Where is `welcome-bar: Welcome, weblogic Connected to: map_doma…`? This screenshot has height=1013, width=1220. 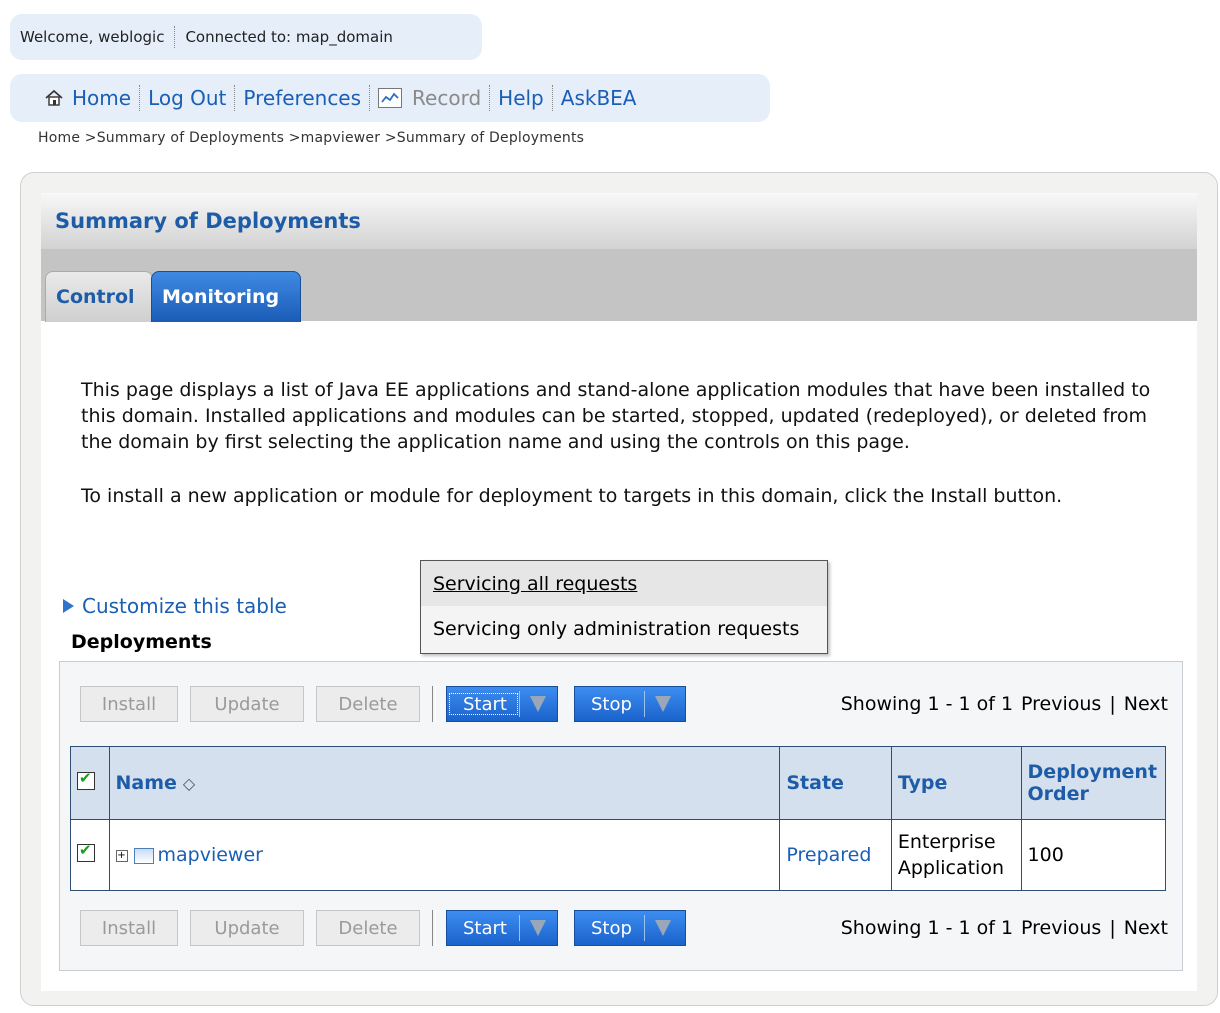 welcome-bar: Welcome, weblogic Connected to: map_doma… is located at coordinates (246, 37).